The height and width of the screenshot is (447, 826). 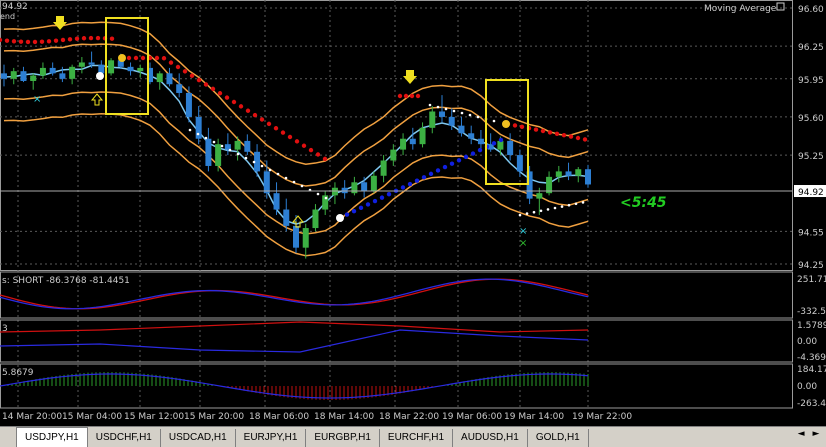 I want to click on tab-eurgbp-h1: EURGBP,H1, so click(x=343, y=438).